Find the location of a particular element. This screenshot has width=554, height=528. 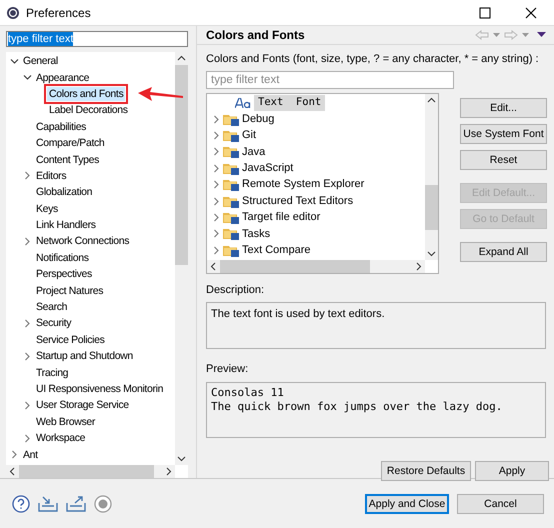

font-item: Text Font is located at coordinates (290, 102).